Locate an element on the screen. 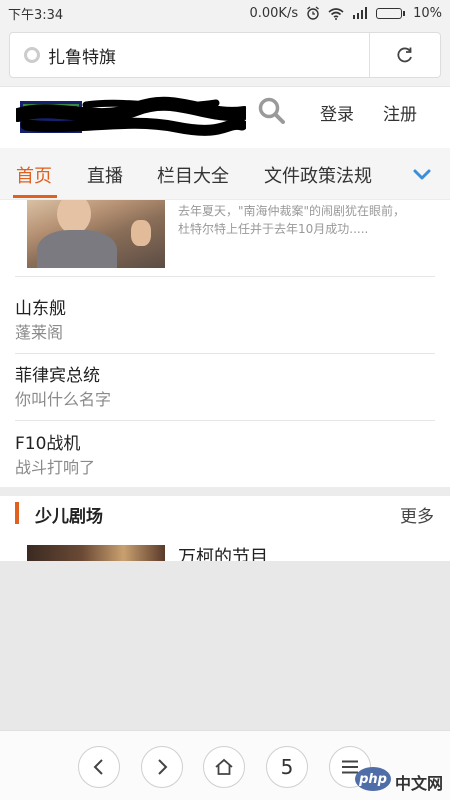 Image resolution: width=450 pixels, height=800 pixels. status-indicators: 0.00K/s 10% is located at coordinates (345, 13).